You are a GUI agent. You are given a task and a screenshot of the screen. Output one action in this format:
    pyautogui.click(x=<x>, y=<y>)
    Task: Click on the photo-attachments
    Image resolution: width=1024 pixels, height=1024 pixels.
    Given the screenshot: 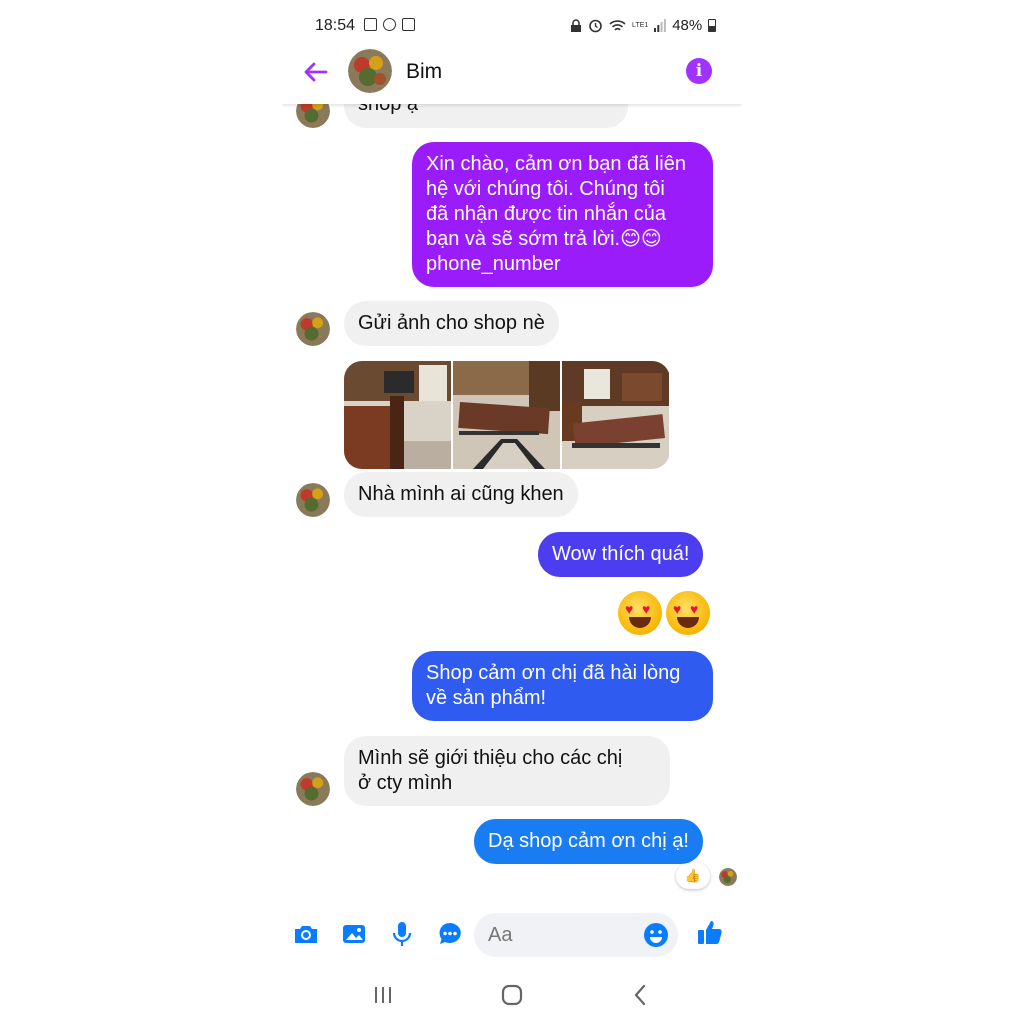 What is the action you would take?
    pyautogui.click(x=507, y=415)
    